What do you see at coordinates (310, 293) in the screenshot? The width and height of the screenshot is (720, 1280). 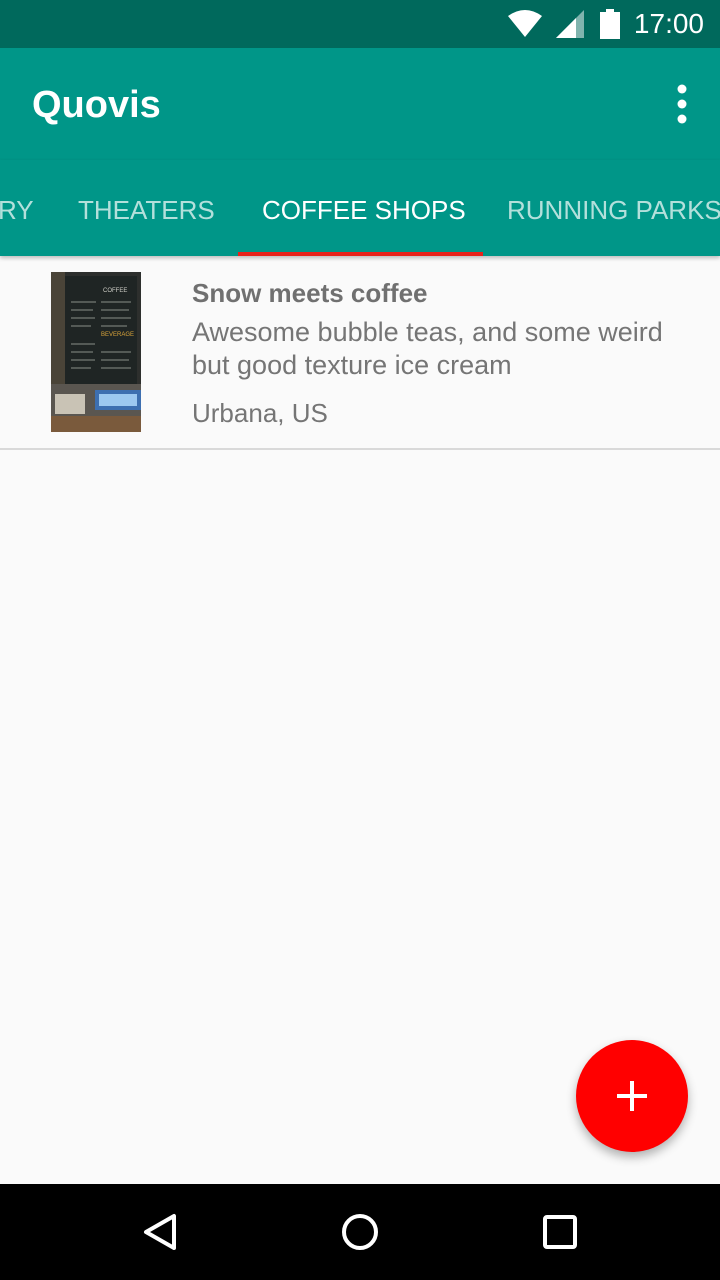 I see `item-title: Snow meets coffee` at bounding box center [310, 293].